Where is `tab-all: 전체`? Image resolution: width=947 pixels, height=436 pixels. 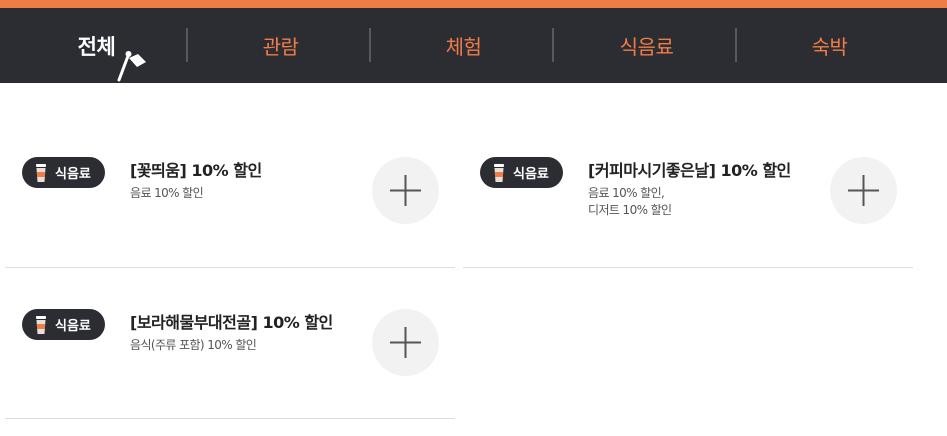 tab-all: 전체 is located at coordinates (96, 45).